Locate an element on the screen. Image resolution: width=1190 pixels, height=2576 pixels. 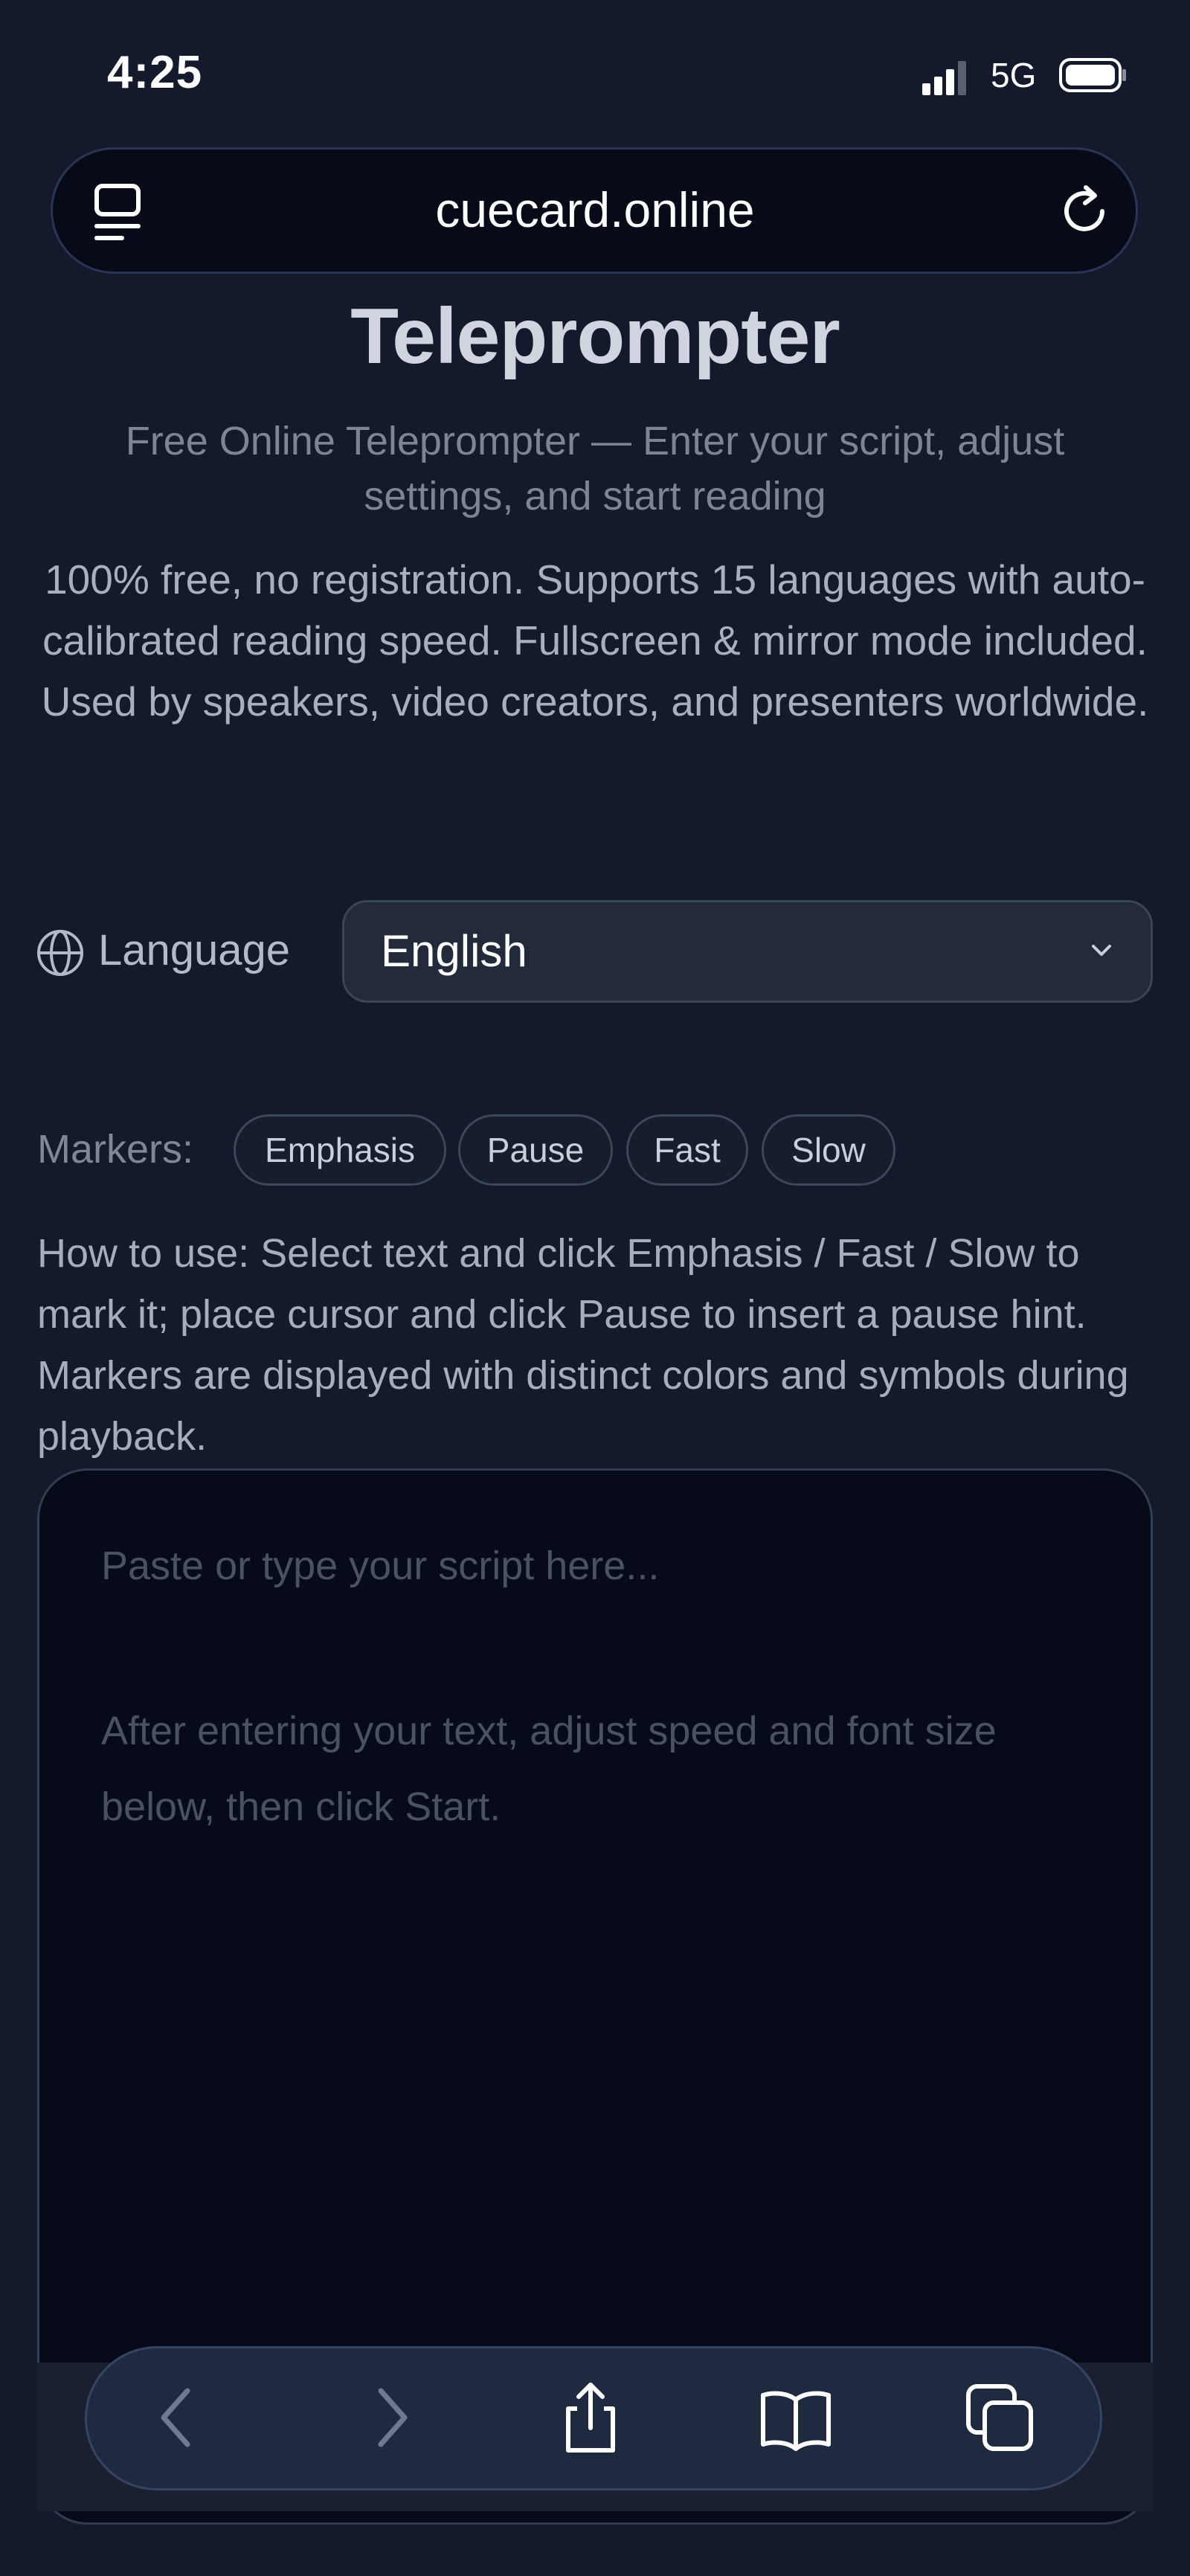
signal-icon is located at coordinates (944, 78).